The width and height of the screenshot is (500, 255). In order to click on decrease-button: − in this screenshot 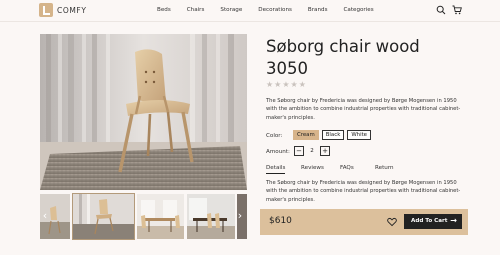, I will do `click(299, 151)`.